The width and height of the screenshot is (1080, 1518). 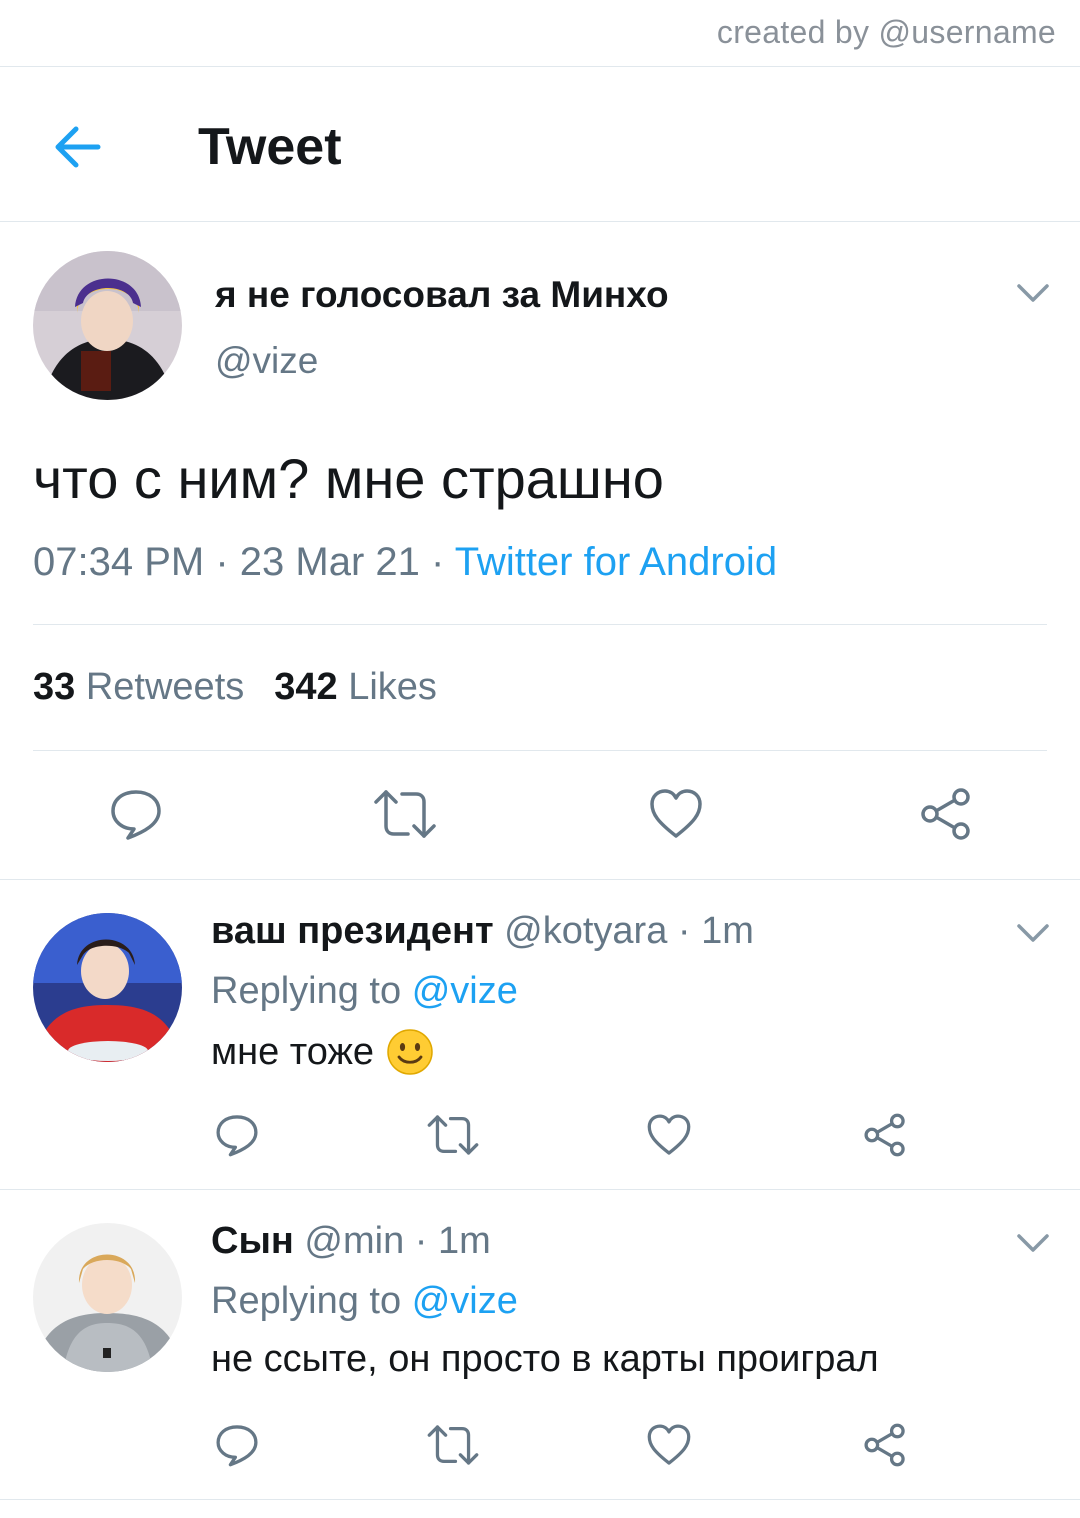 I want to click on page-title: Tweet, so click(x=270, y=147).